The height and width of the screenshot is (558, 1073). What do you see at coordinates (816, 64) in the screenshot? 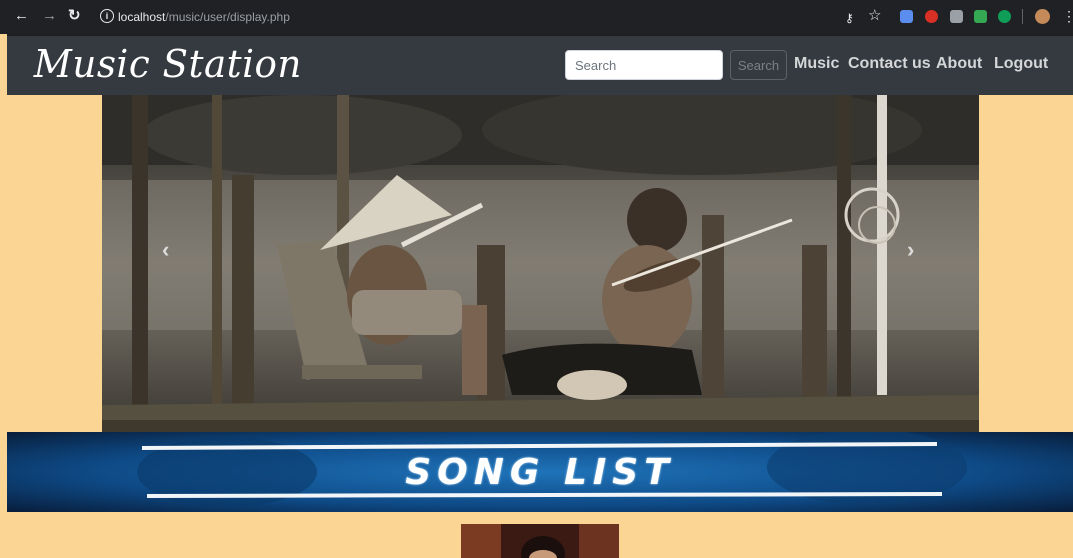
I see `nav-link-music: Music` at bounding box center [816, 64].